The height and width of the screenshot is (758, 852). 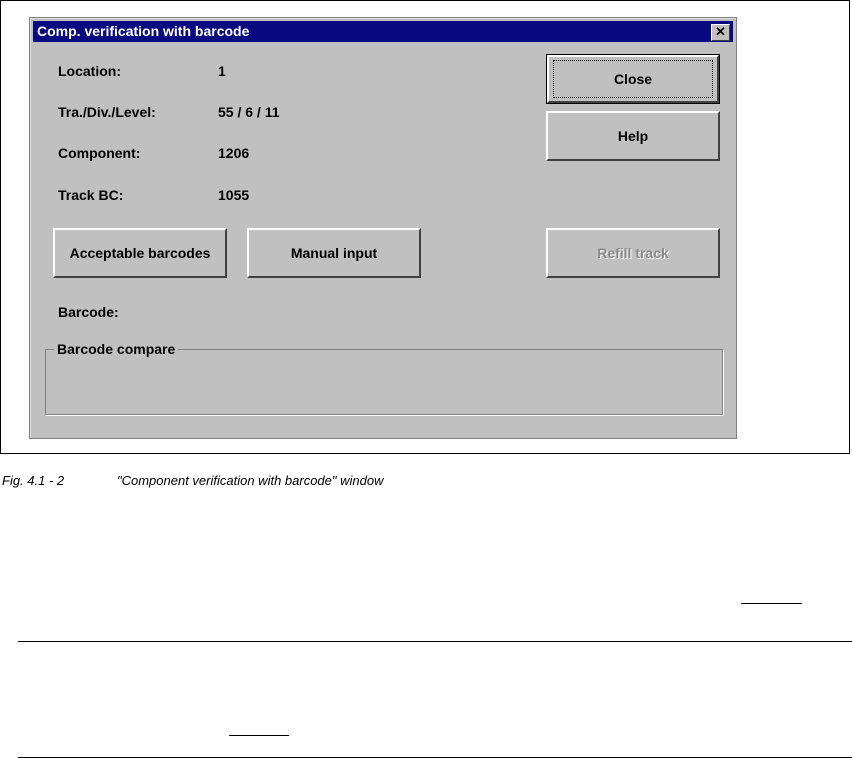 What do you see at coordinates (384, 378) in the screenshot?
I see `barcode-compare-group: Barcode compare` at bounding box center [384, 378].